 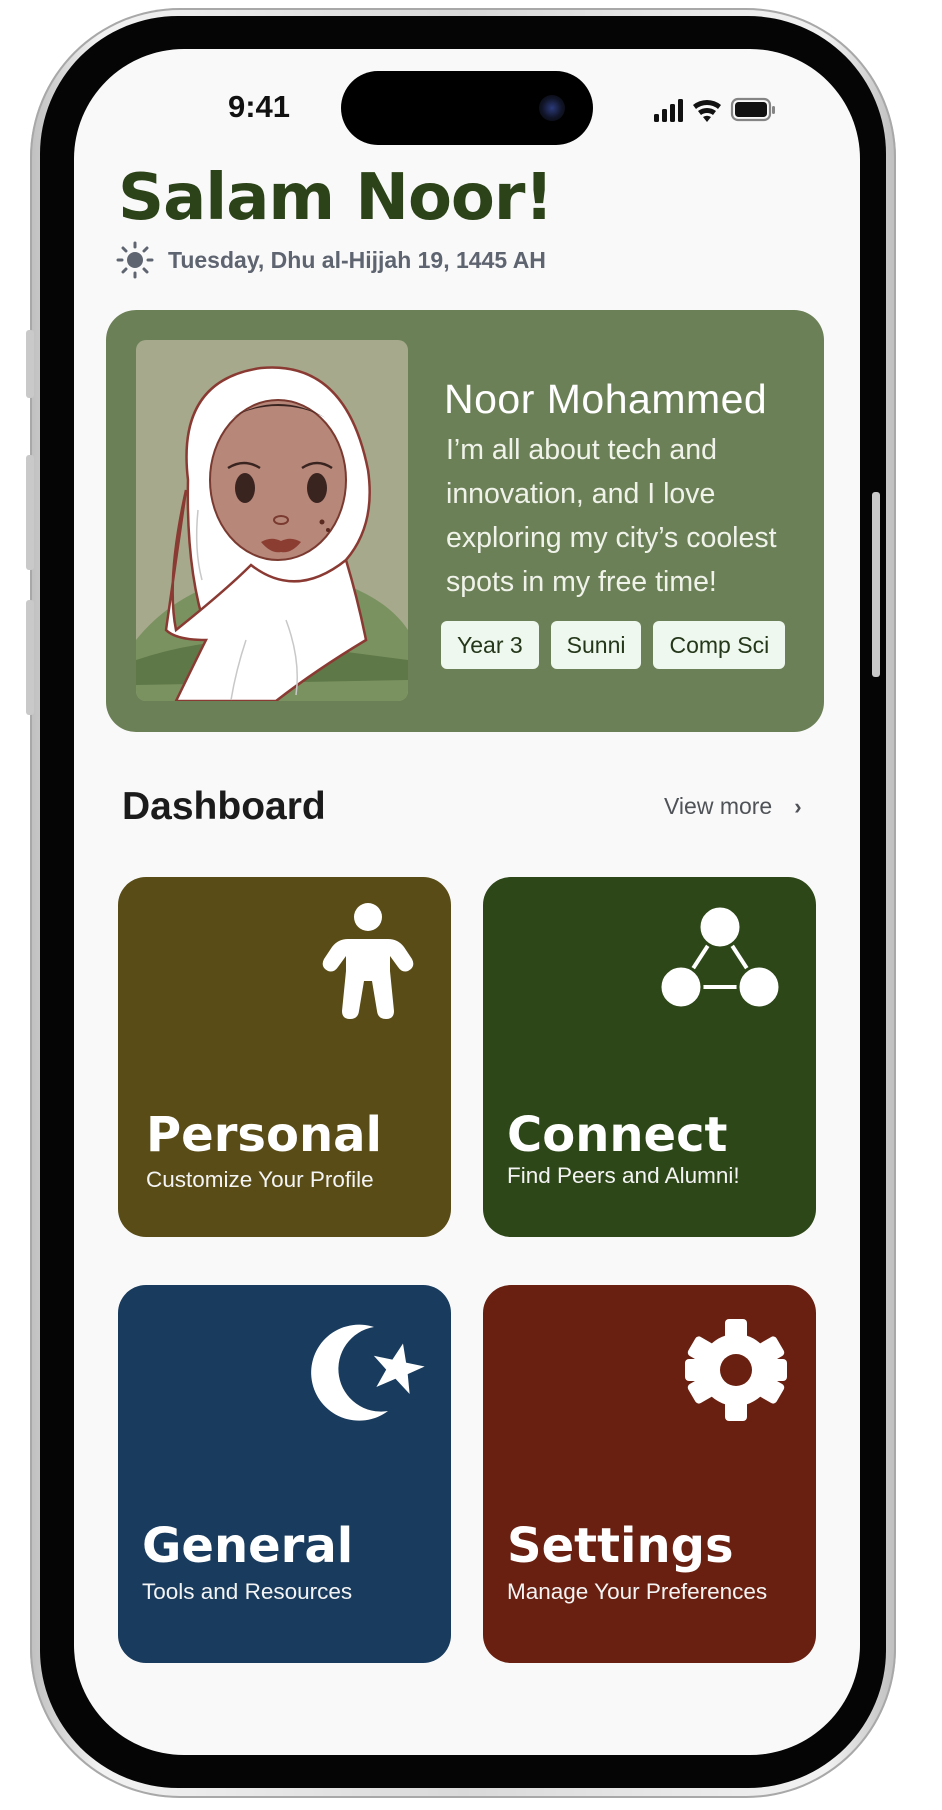 I want to click on tile-settings: Settings Manage Your Preferences, so click(x=649, y=1474).